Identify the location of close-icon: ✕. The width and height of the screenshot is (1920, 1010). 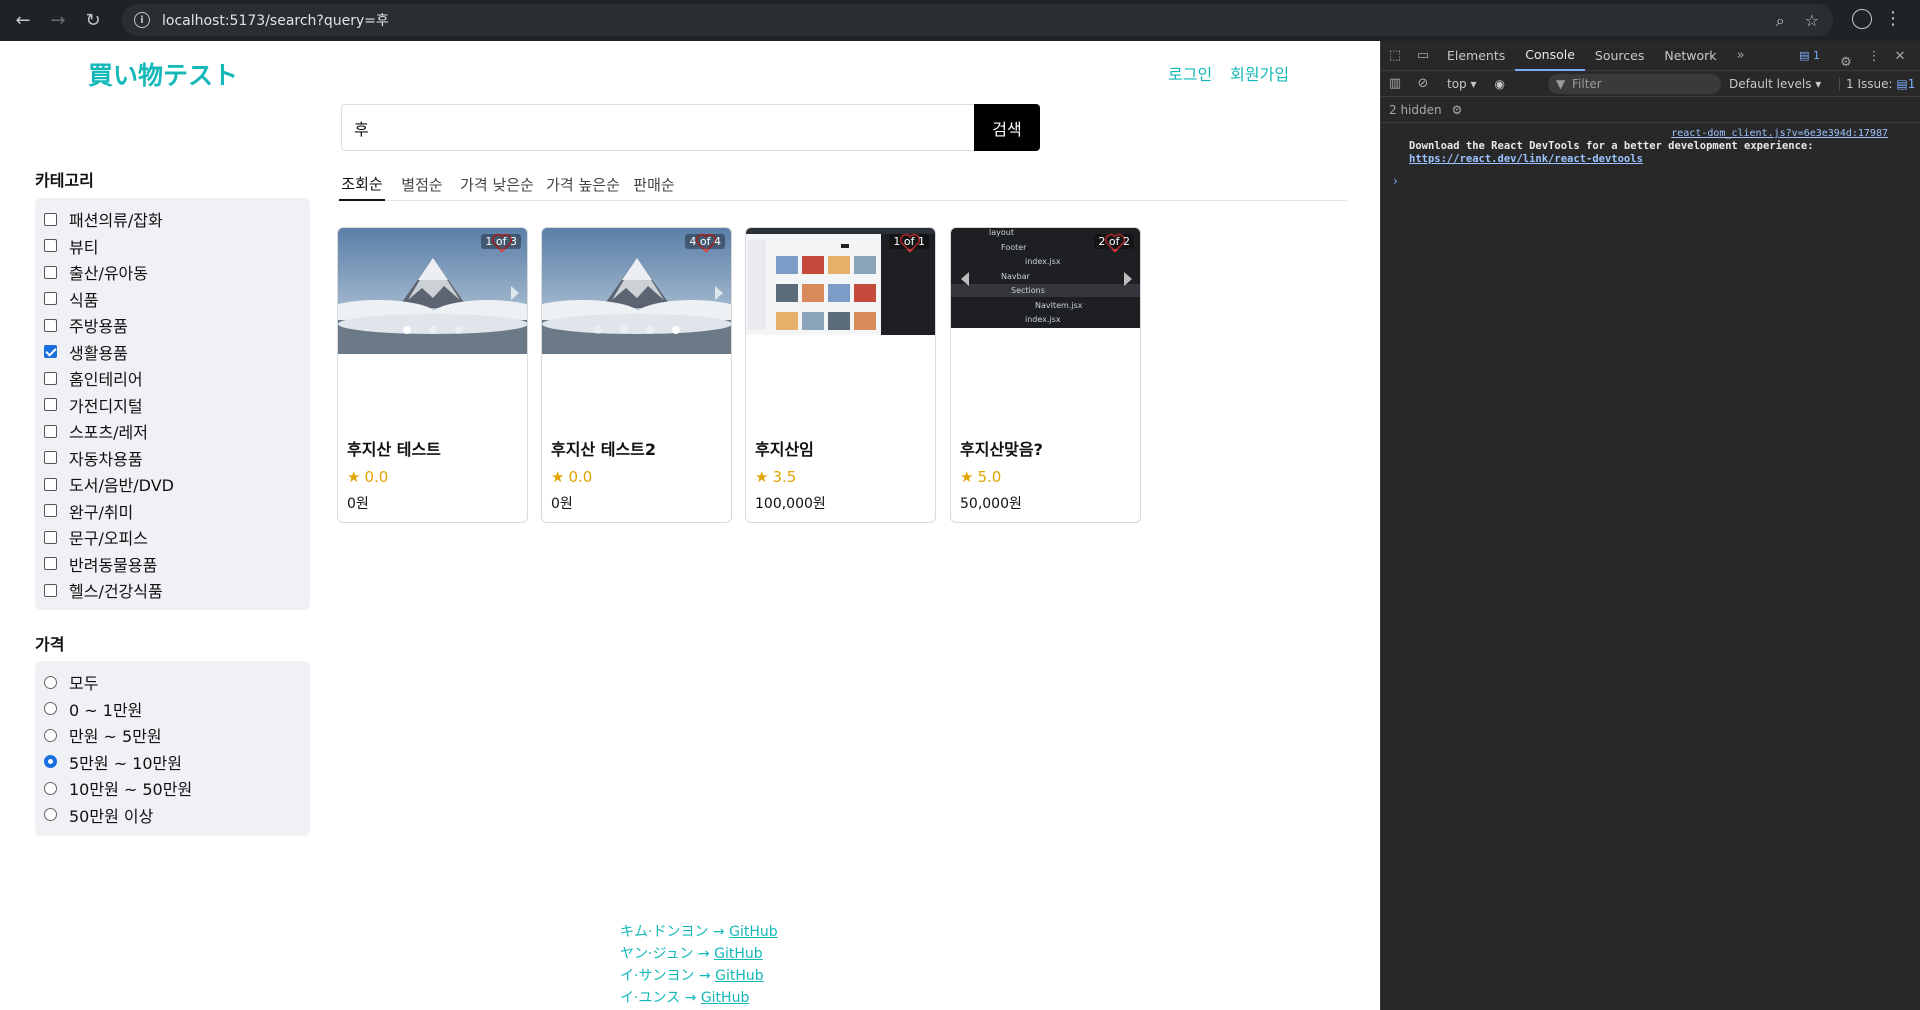
(1900, 56).